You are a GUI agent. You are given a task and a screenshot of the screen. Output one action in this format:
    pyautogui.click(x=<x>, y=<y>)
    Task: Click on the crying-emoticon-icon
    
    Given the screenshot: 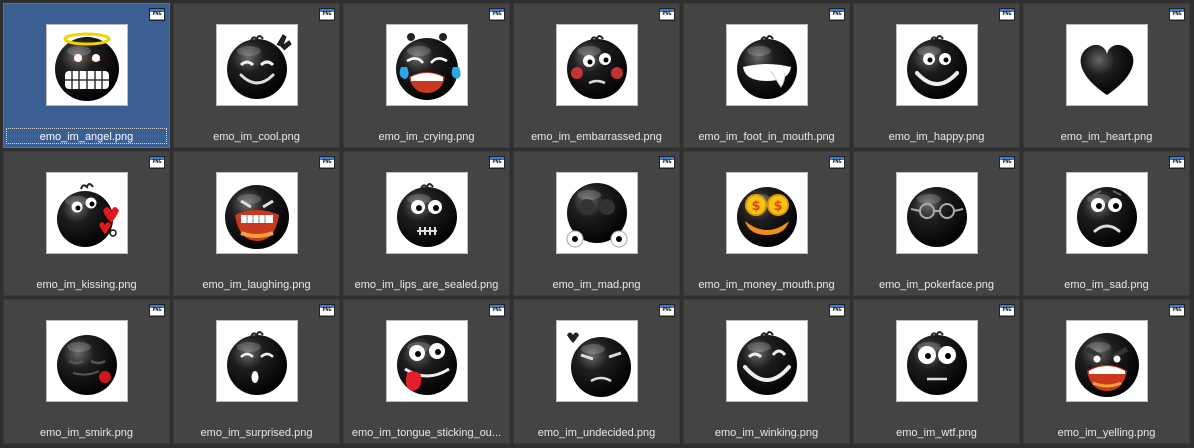 What is the action you would take?
    pyautogui.click(x=427, y=65)
    